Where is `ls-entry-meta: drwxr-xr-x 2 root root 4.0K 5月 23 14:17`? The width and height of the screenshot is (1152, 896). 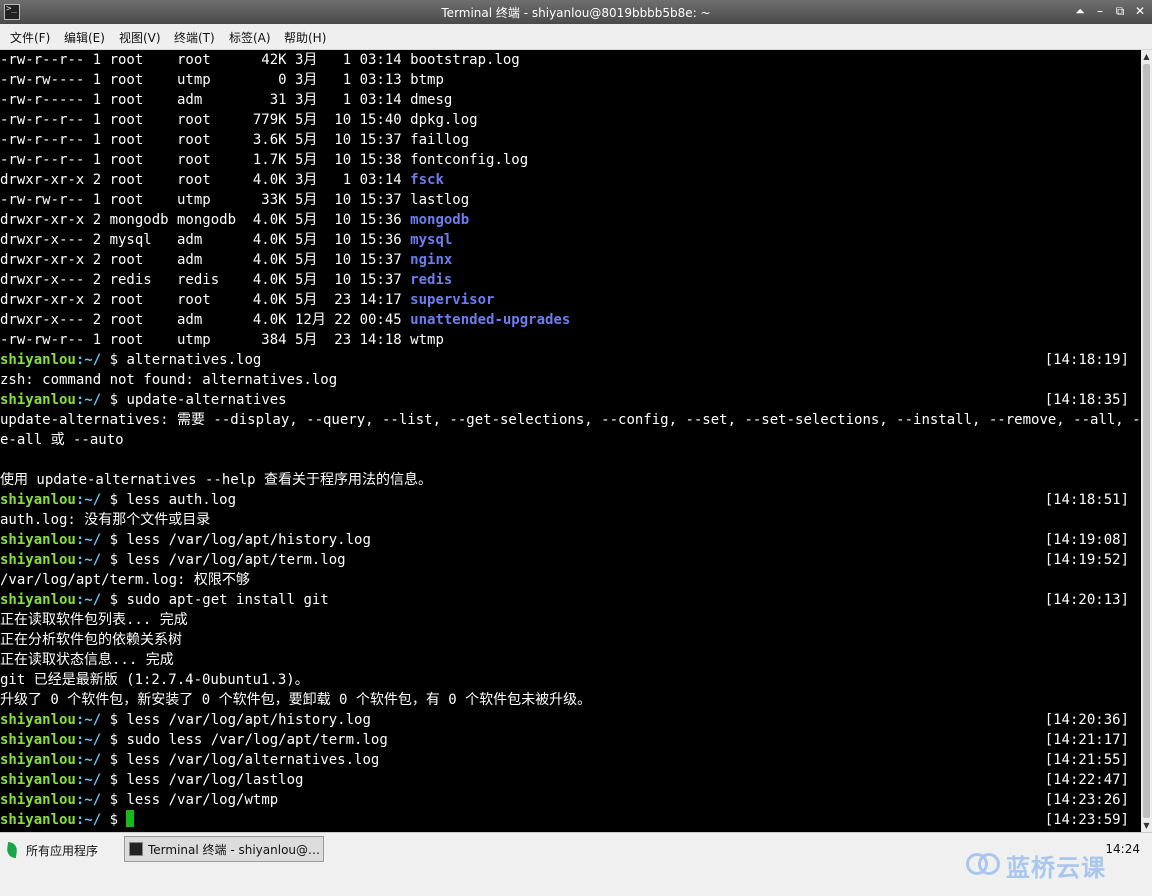
ls-entry-meta: drwxr-xr-x 2 root root 4.0K 5月 23 14:17 is located at coordinates (205, 300).